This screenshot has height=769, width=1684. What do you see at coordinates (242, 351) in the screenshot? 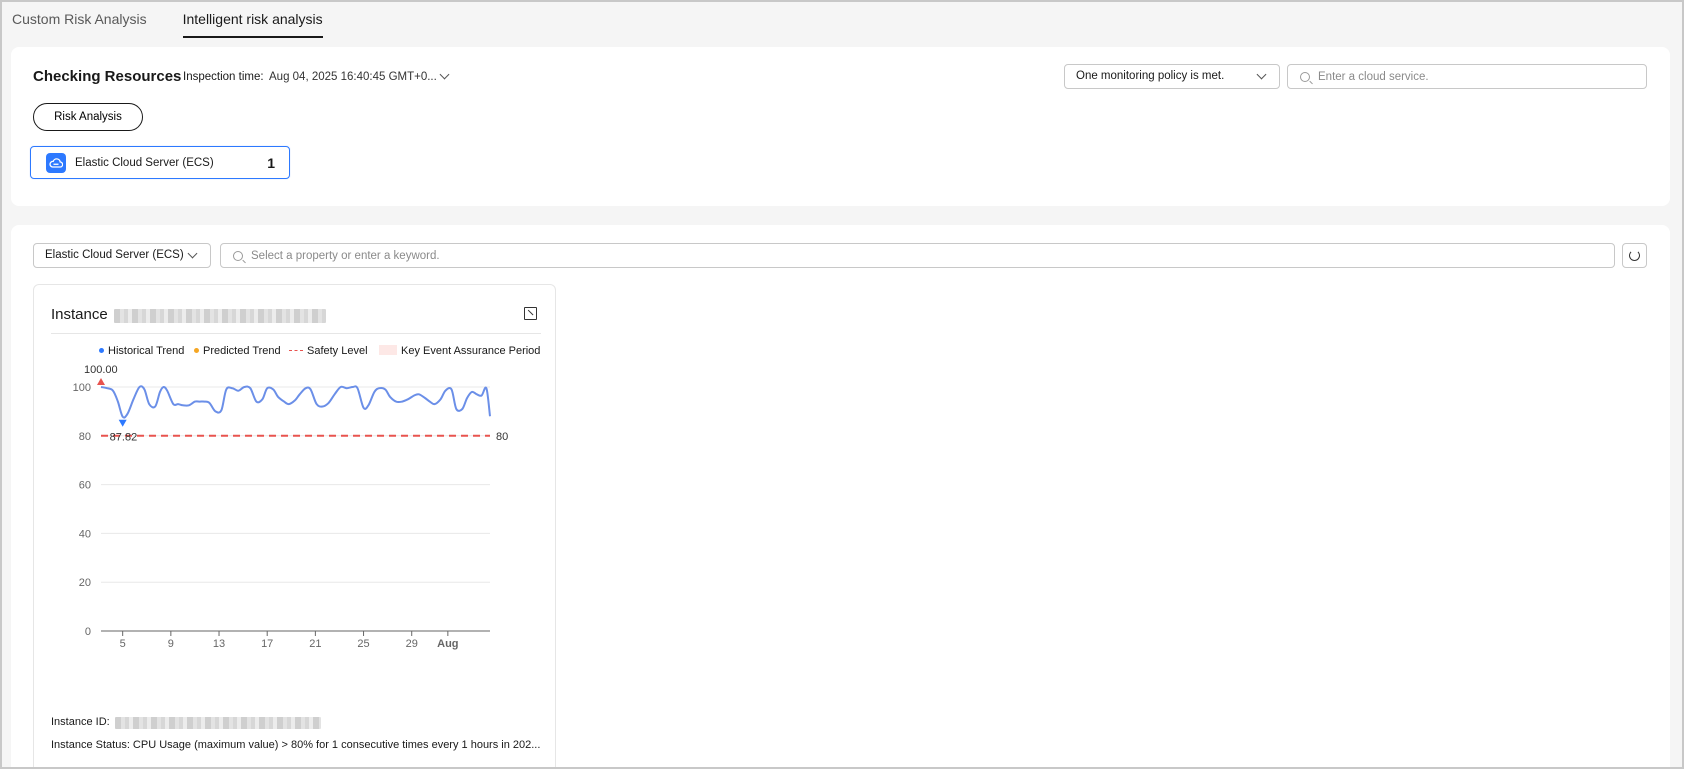
I see `legend-label: Predicted Trend` at bounding box center [242, 351].